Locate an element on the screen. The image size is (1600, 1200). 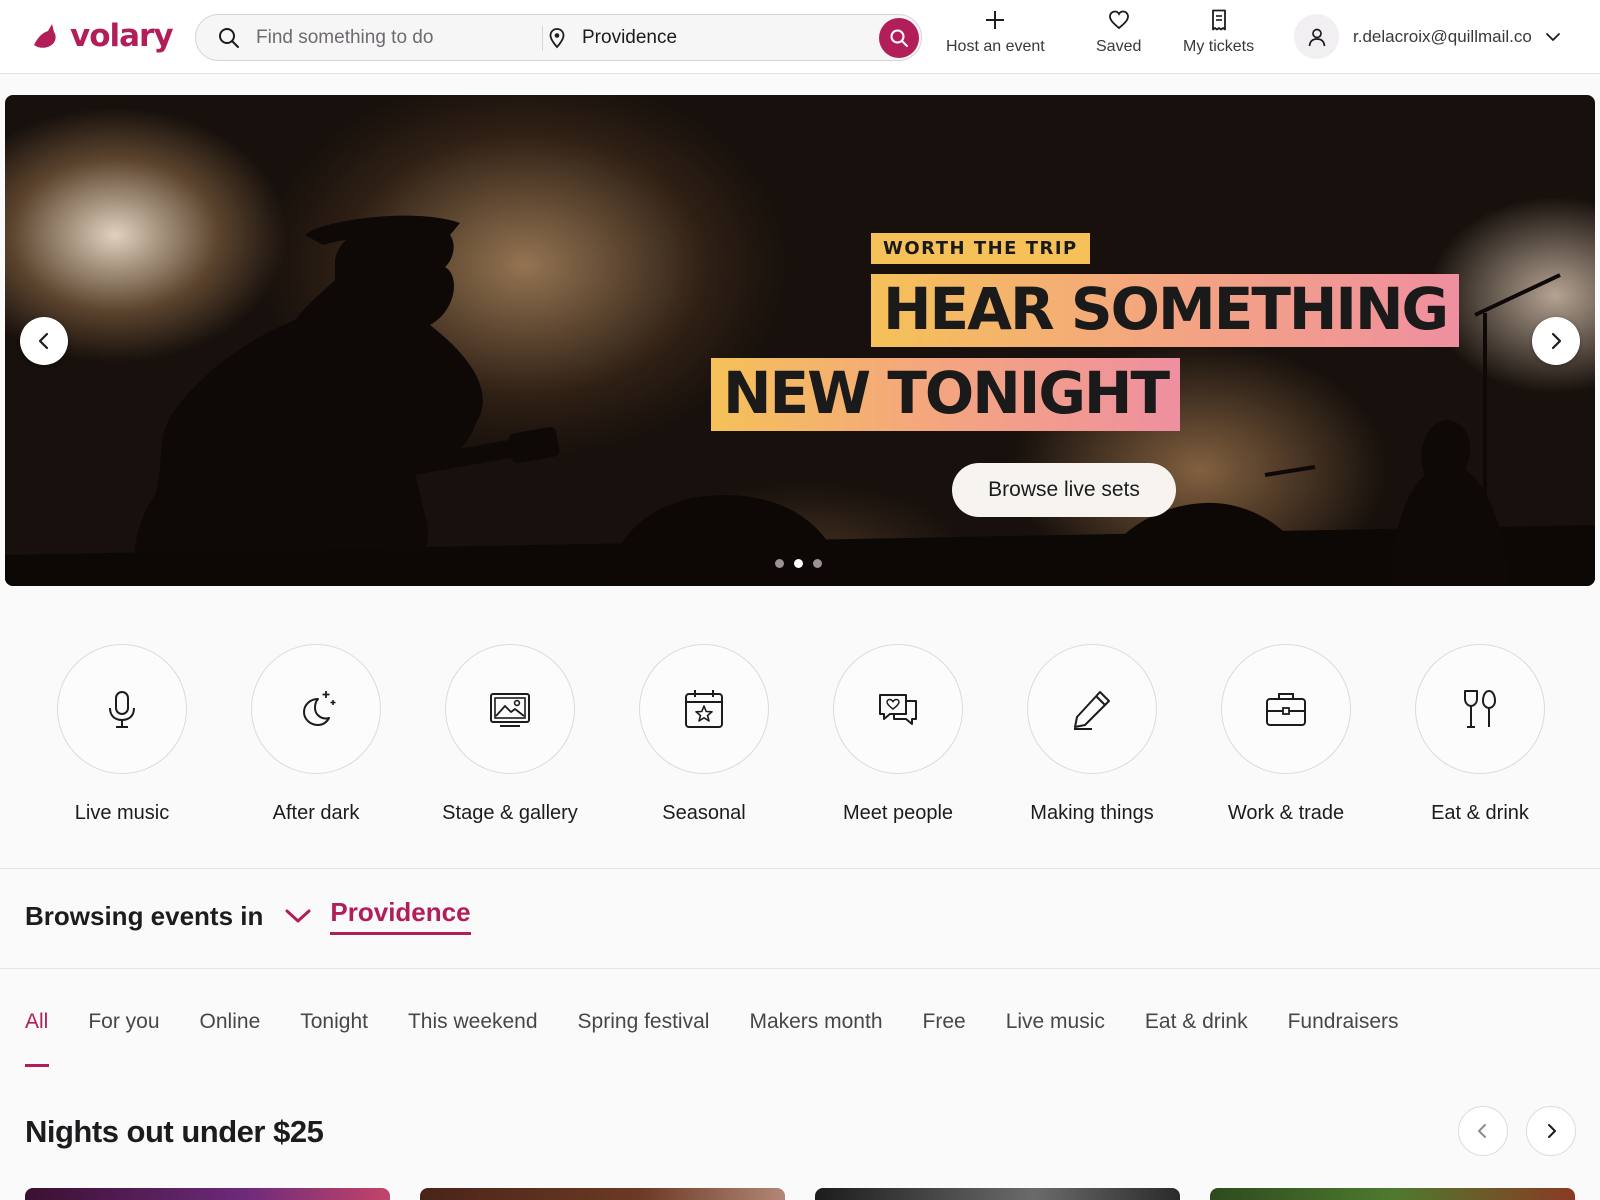
search-button is located at coordinates (899, 38).